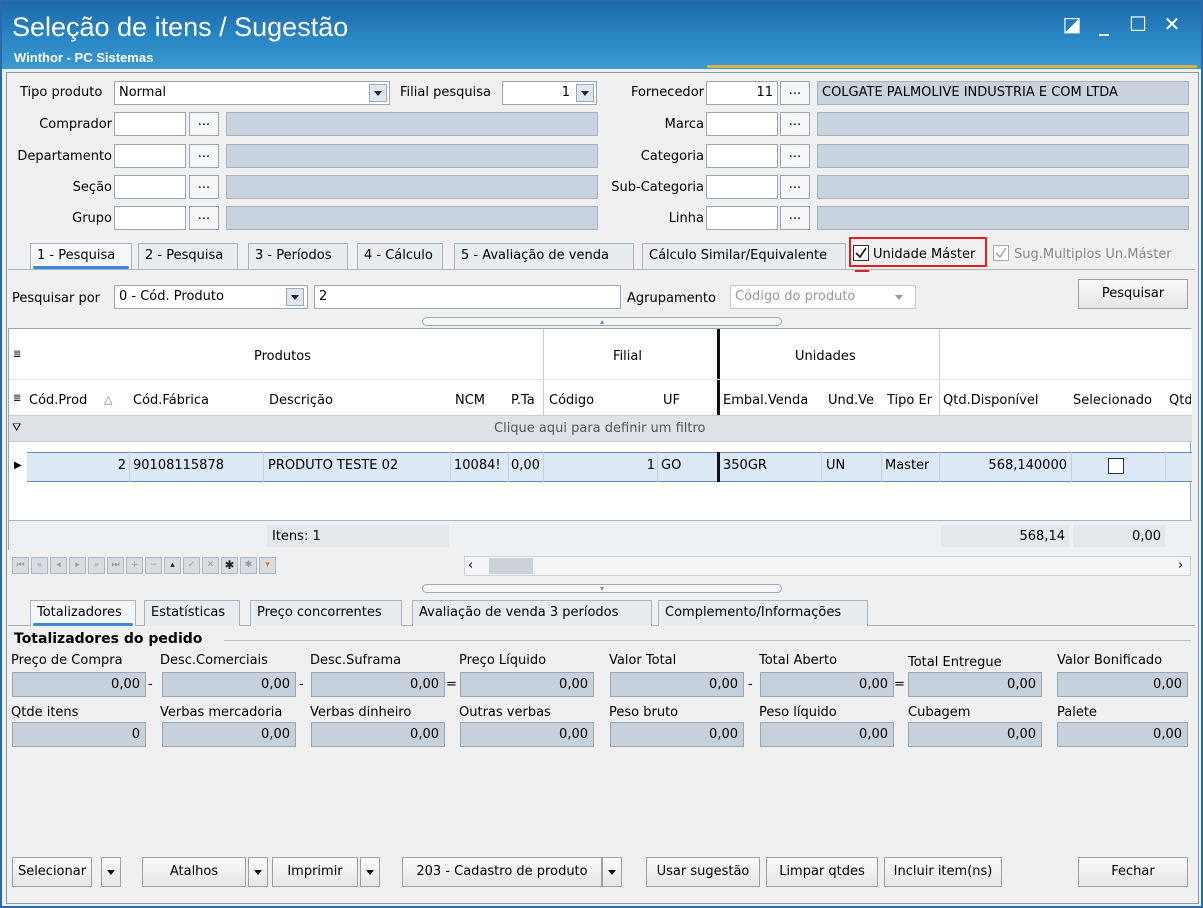 The height and width of the screenshot is (908, 1203). I want to click on atalhos-button: Atalhos, so click(194, 872).